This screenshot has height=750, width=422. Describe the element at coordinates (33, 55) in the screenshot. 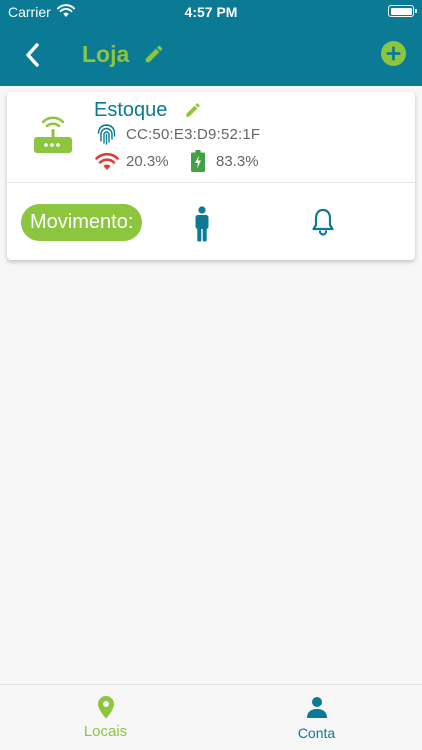

I see `chevron-left-icon` at that location.